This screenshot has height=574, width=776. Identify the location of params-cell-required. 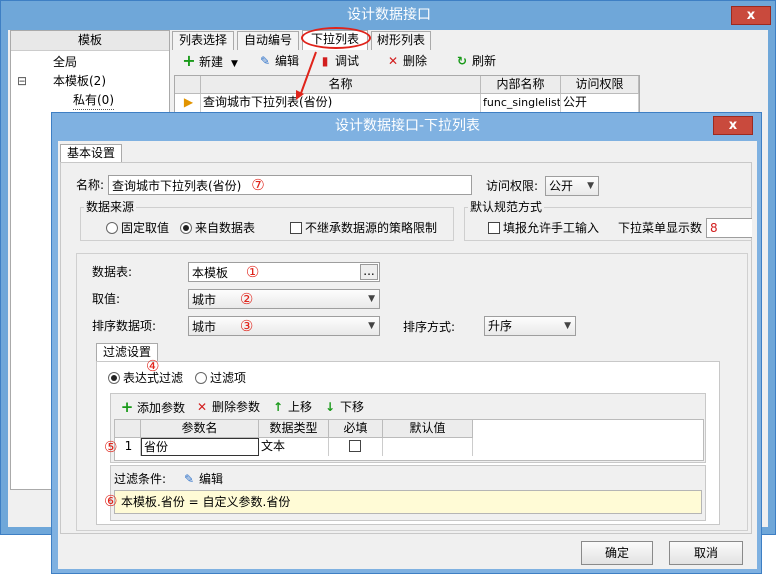
(356, 447).